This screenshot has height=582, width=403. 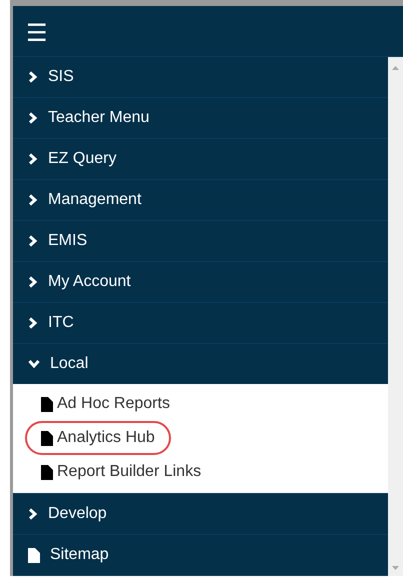 What do you see at coordinates (395, 568) in the screenshot?
I see `scroll-down-icon` at bounding box center [395, 568].